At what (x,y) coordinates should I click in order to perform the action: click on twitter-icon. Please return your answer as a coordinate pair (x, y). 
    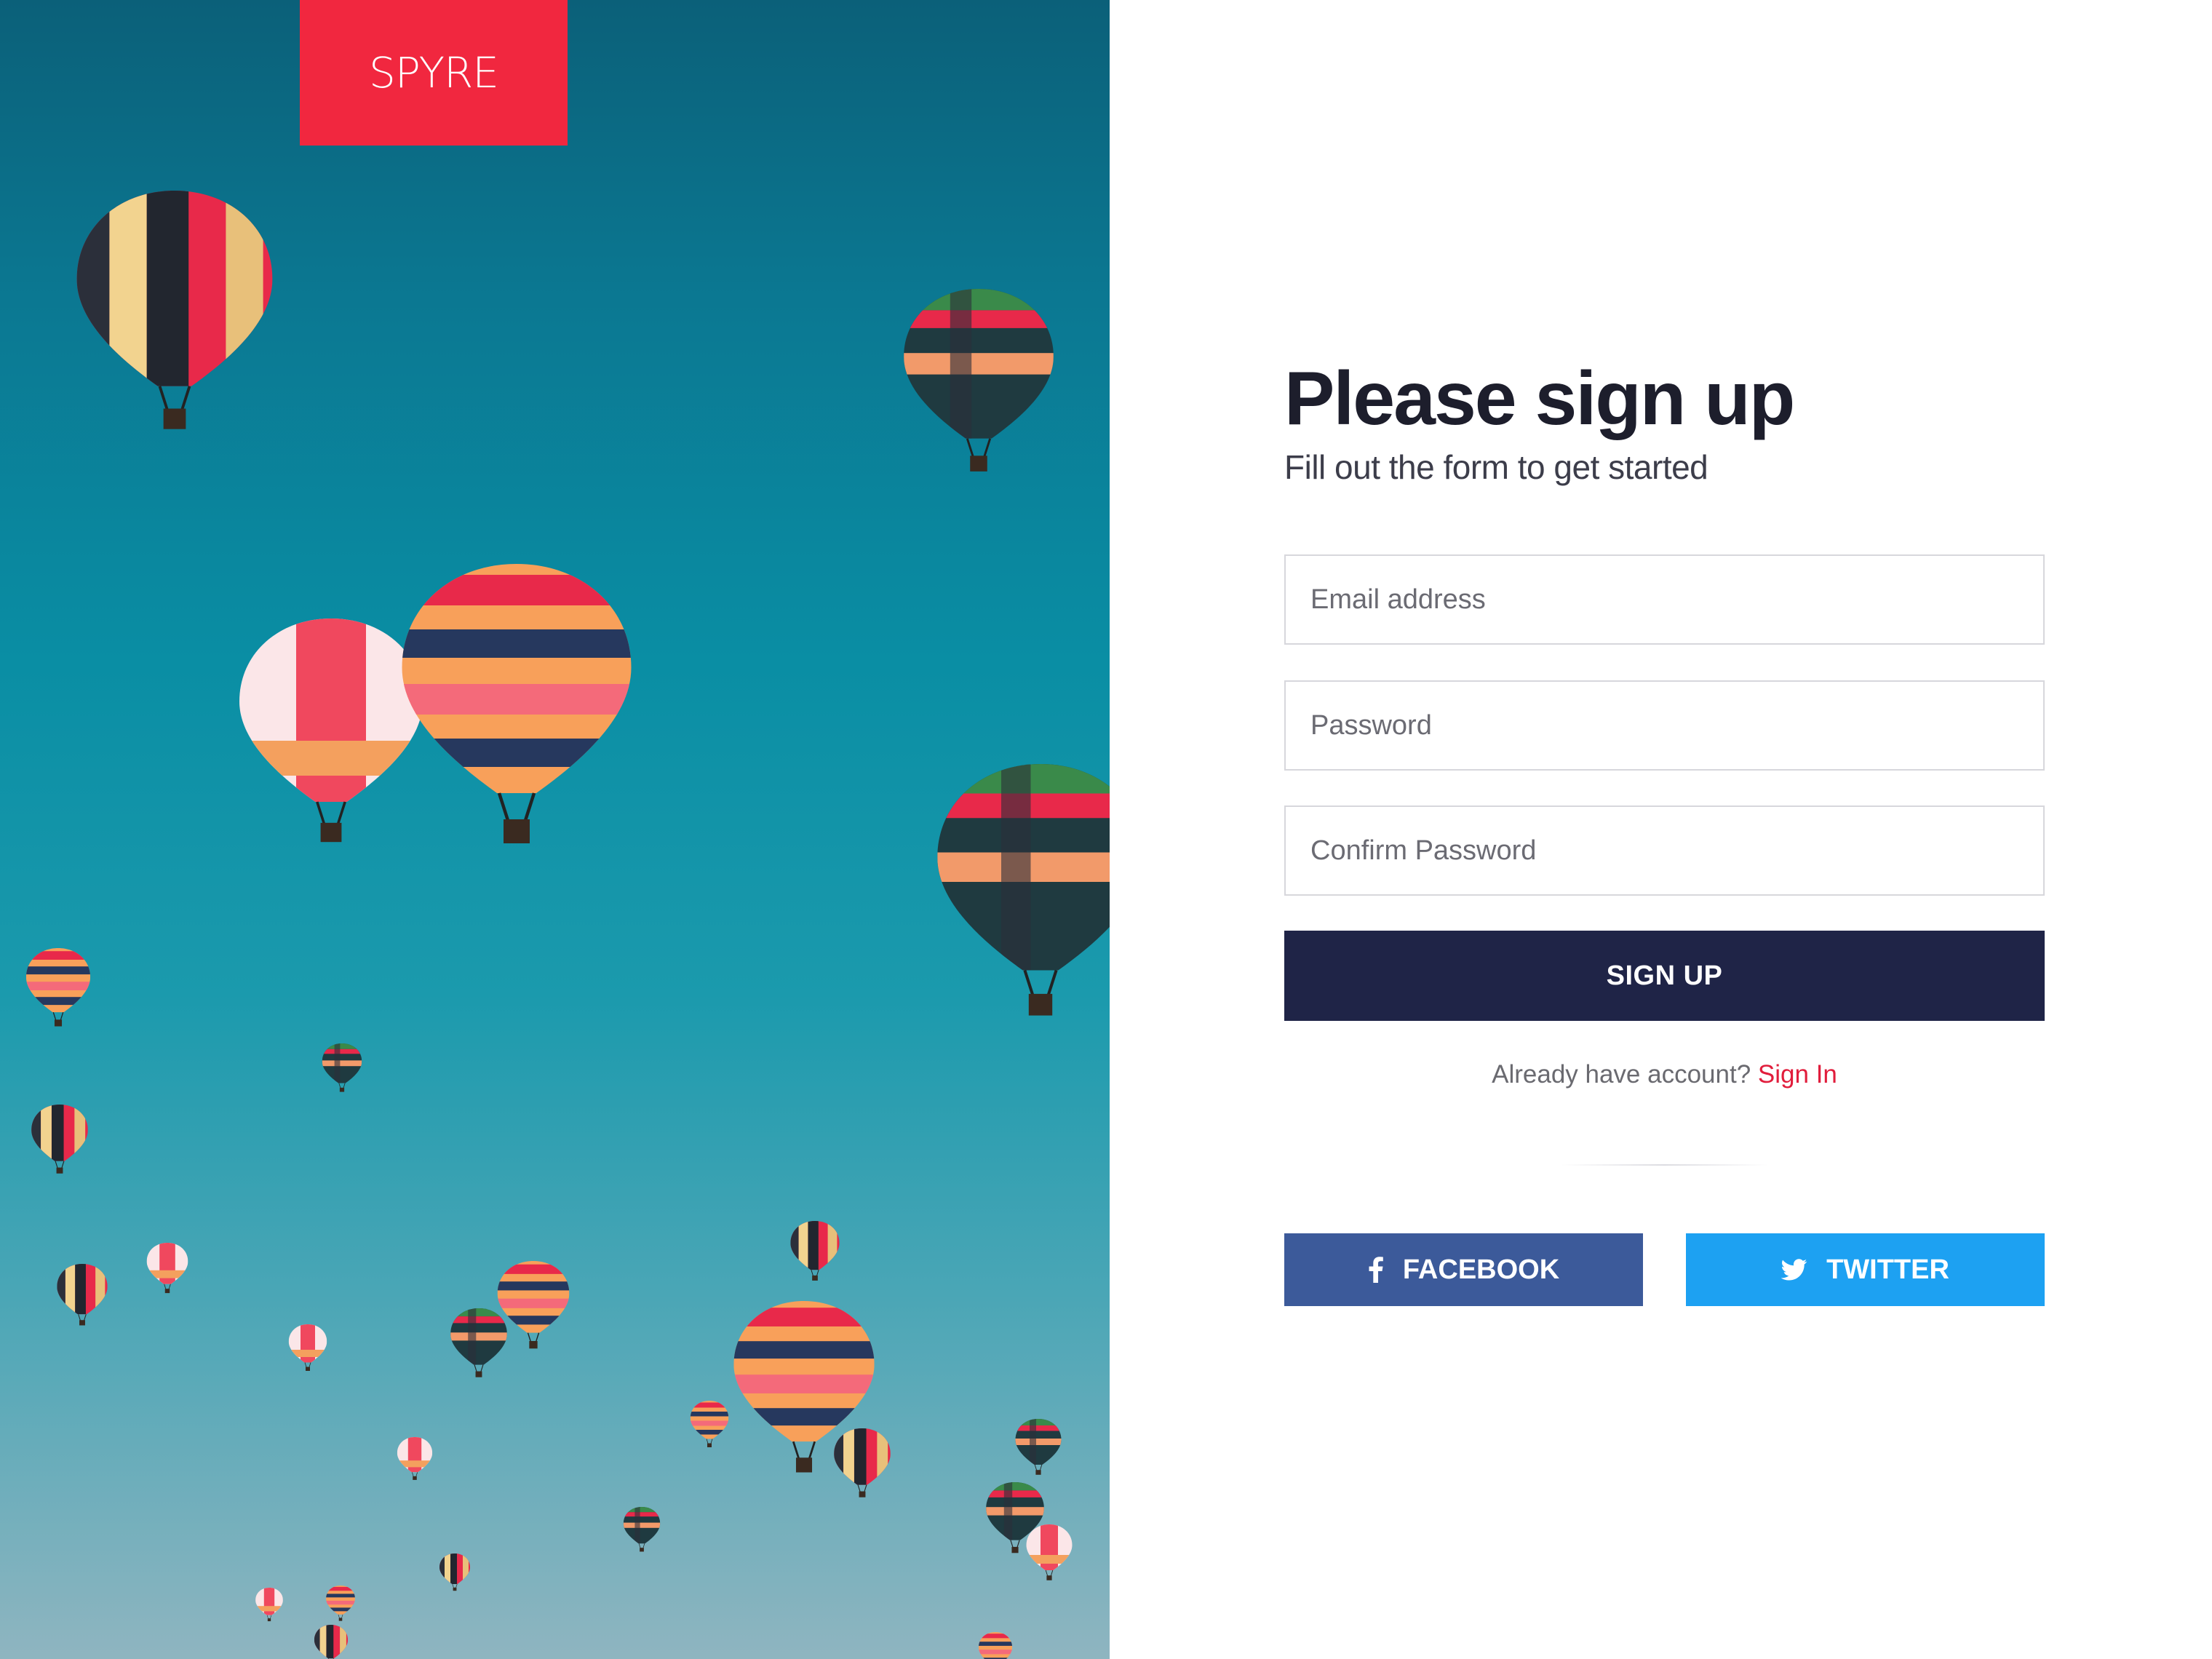
    Looking at the image, I should click on (1794, 1270).